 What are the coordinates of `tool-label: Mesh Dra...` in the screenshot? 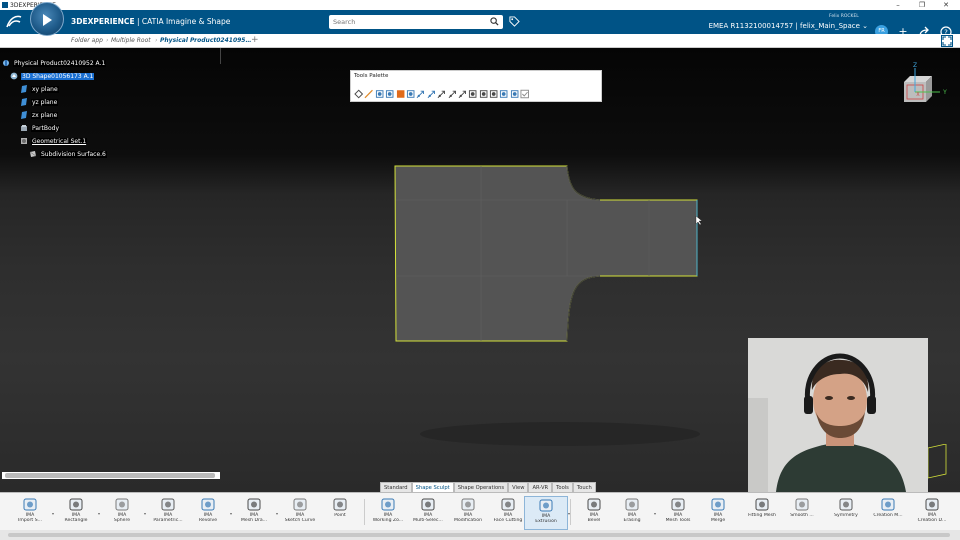 It's located at (254, 520).